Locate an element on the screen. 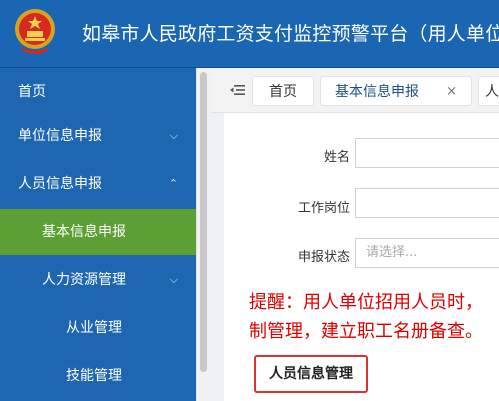 Image resolution: width=499 pixels, height=401 pixels. sidebar-scrollbar is located at coordinates (203, 234).